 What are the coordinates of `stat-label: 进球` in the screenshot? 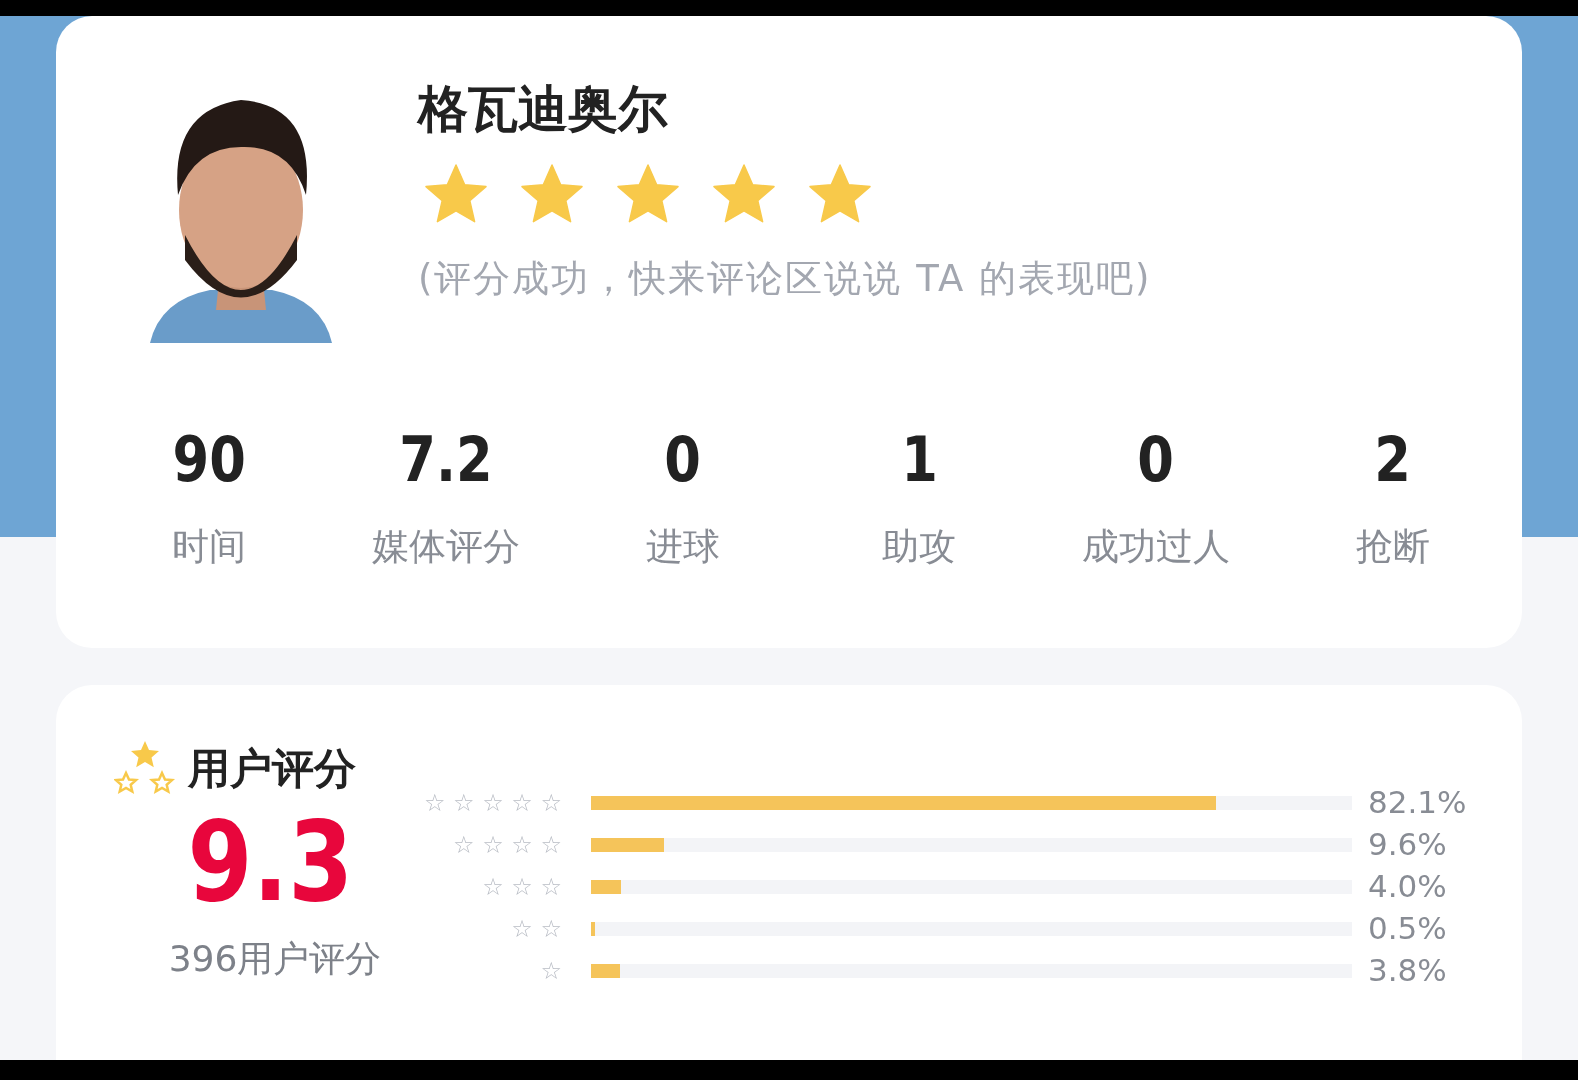 It's located at (682, 547).